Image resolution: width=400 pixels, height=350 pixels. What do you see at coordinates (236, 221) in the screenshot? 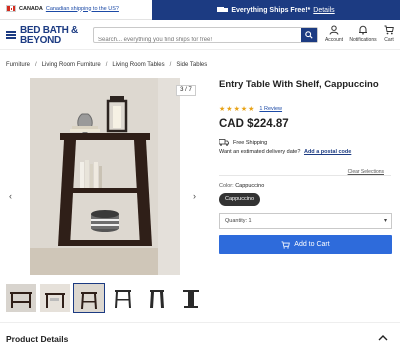
I see `quantity-label: Quantity:` at bounding box center [236, 221].